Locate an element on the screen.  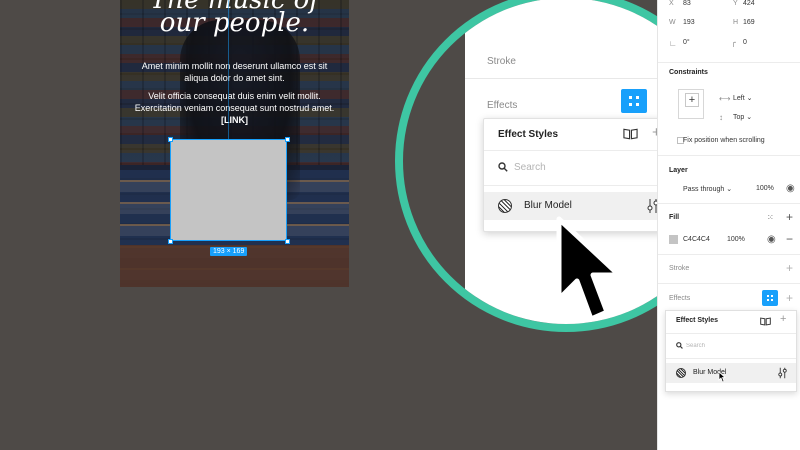
radius-value: 0 is located at coordinates (745, 42).